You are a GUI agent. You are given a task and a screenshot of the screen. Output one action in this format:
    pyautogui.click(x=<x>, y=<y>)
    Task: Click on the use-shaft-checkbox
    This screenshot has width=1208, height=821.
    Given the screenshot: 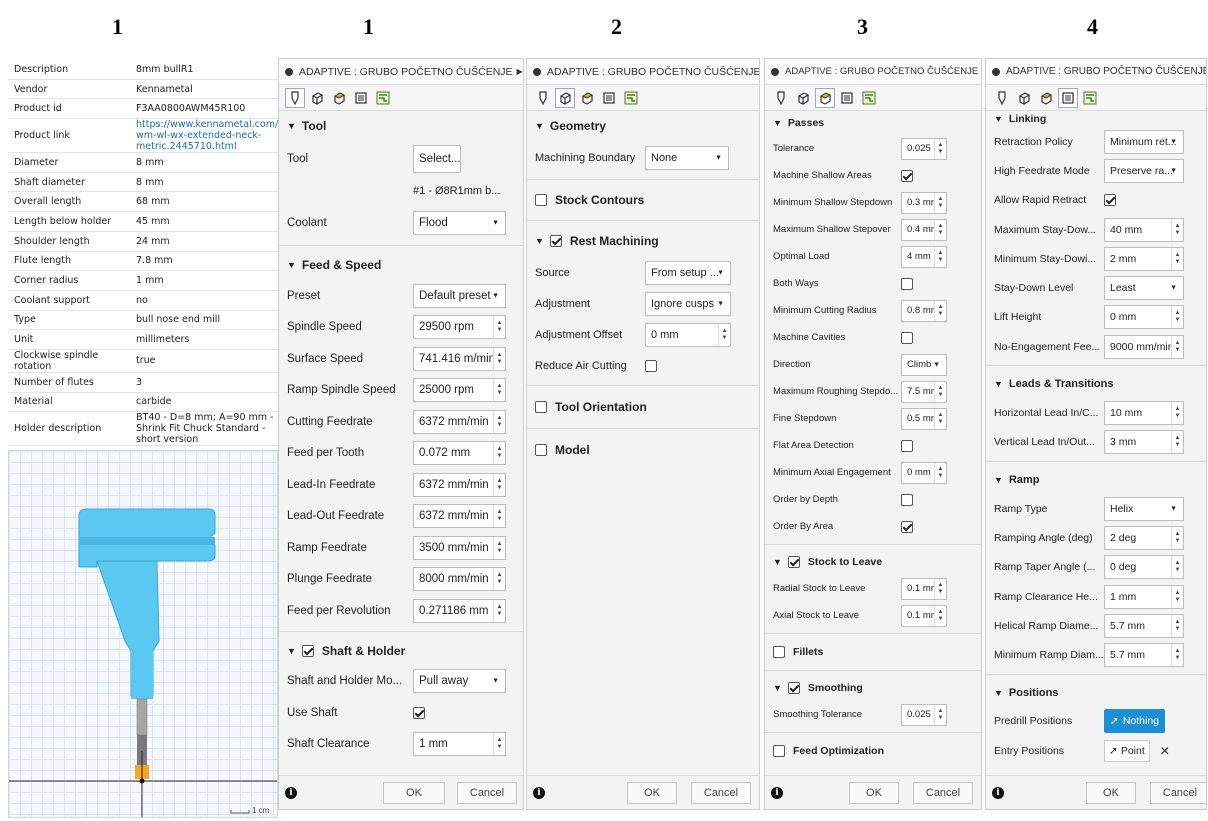 What is the action you would take?
    pyautogui.click(x=419, y=712)
    